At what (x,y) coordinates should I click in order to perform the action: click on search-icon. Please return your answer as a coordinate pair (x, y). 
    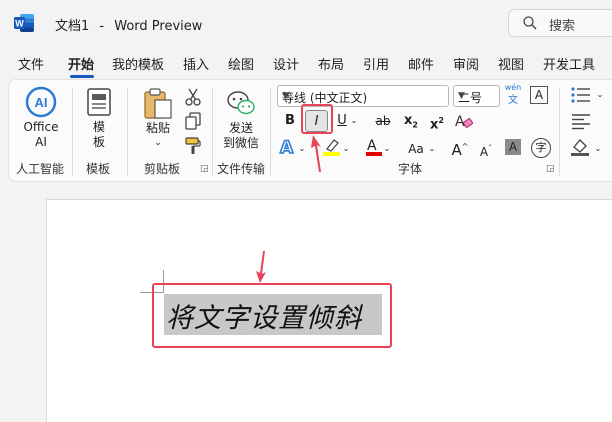
    Looking at the image, I should click on (530, 23).